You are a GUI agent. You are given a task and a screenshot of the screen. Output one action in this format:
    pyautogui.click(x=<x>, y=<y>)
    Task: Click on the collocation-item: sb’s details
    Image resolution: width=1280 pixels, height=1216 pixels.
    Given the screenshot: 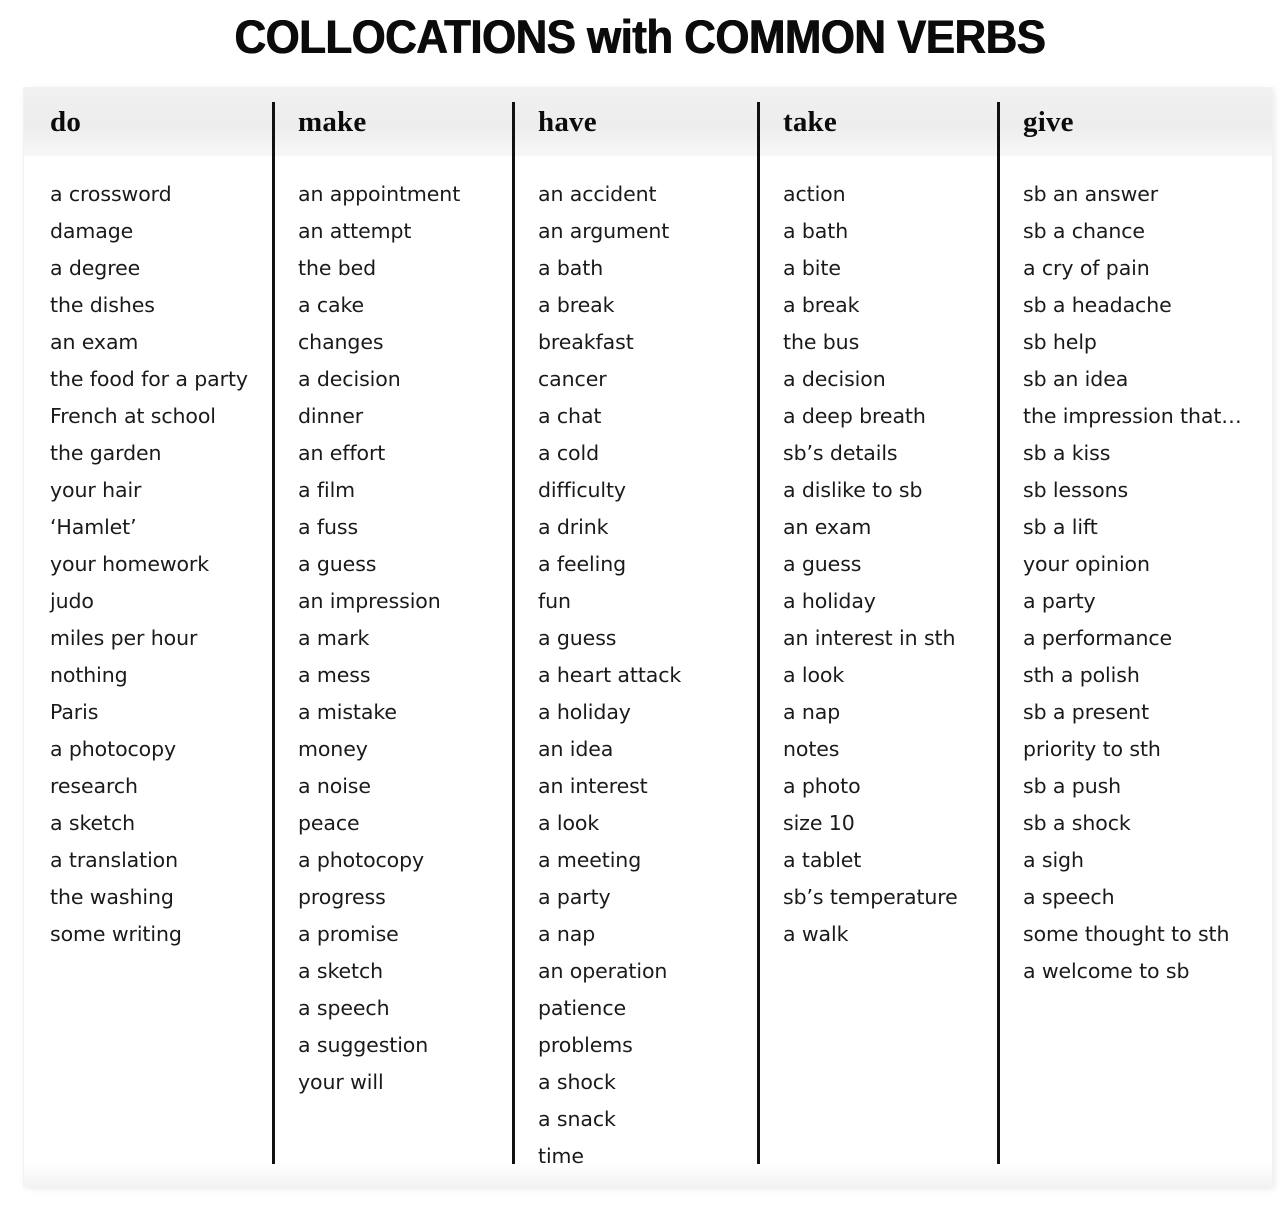 What is the action you would take?
    pyautogui.click(x=840, y=453)
    